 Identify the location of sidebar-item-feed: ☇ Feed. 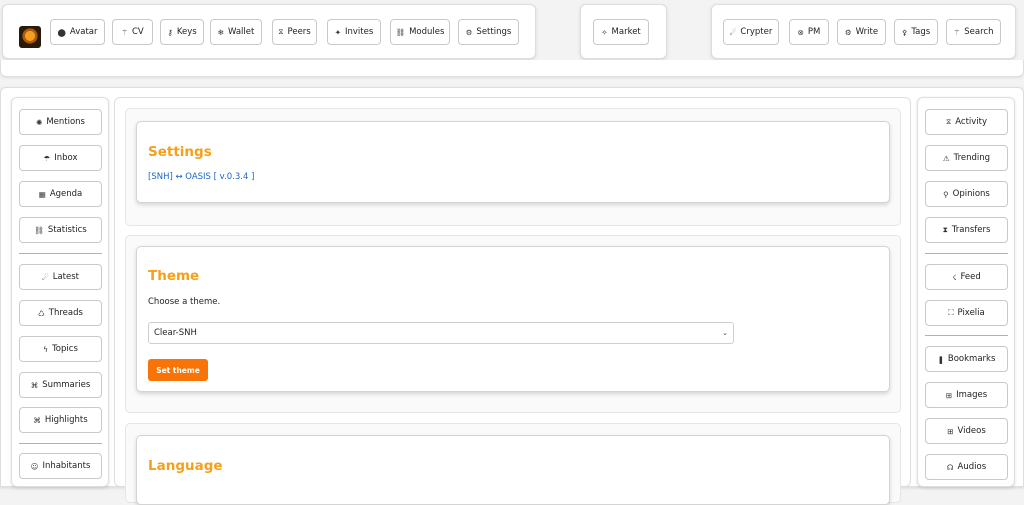
(966, 277).